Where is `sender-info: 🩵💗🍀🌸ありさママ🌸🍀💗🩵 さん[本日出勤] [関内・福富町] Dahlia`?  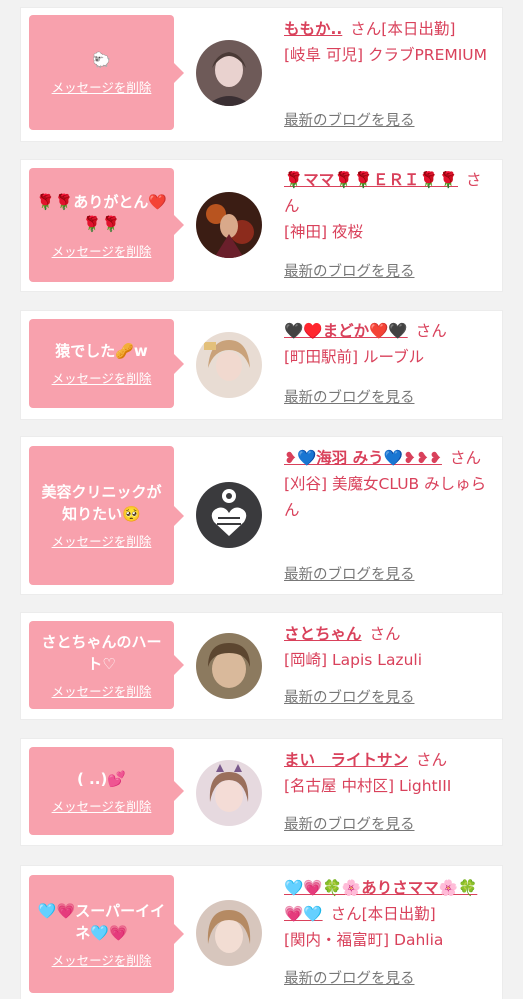 sender-info: 🩵💗🍀🌸ありさママ🌸🍀💗🩵 さん[本日出勤] [関内・福富町] Dahlia is located at coordinates (387, 914).